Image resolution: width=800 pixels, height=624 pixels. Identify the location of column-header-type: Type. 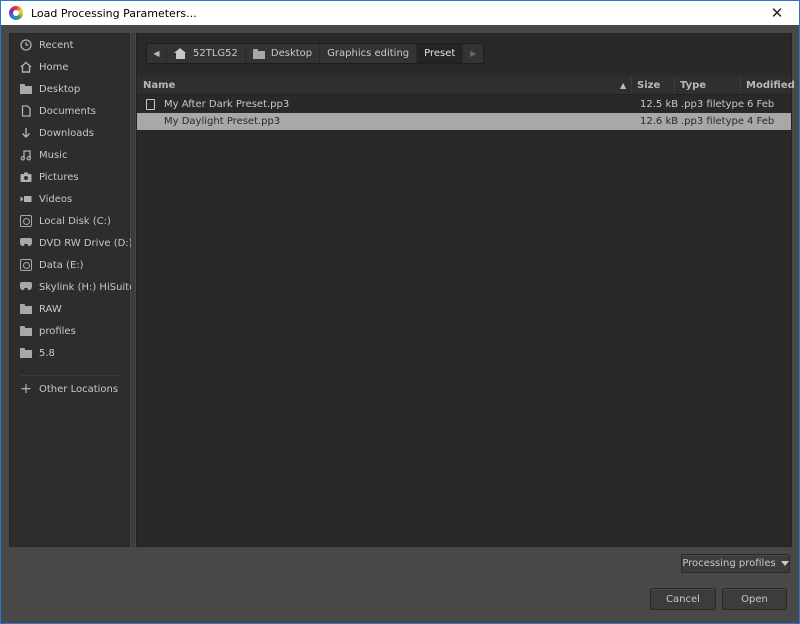
(693, 85).